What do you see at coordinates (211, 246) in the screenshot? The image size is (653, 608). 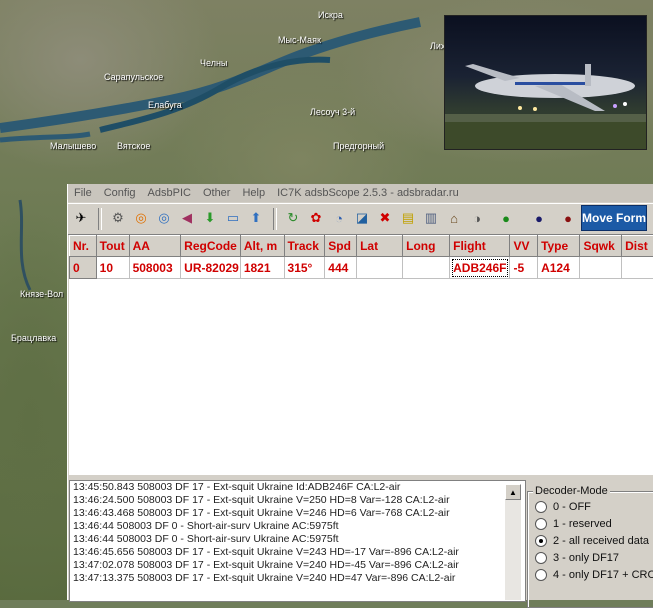 I see `column-header: RegCode` at bounding box center [211, 246].